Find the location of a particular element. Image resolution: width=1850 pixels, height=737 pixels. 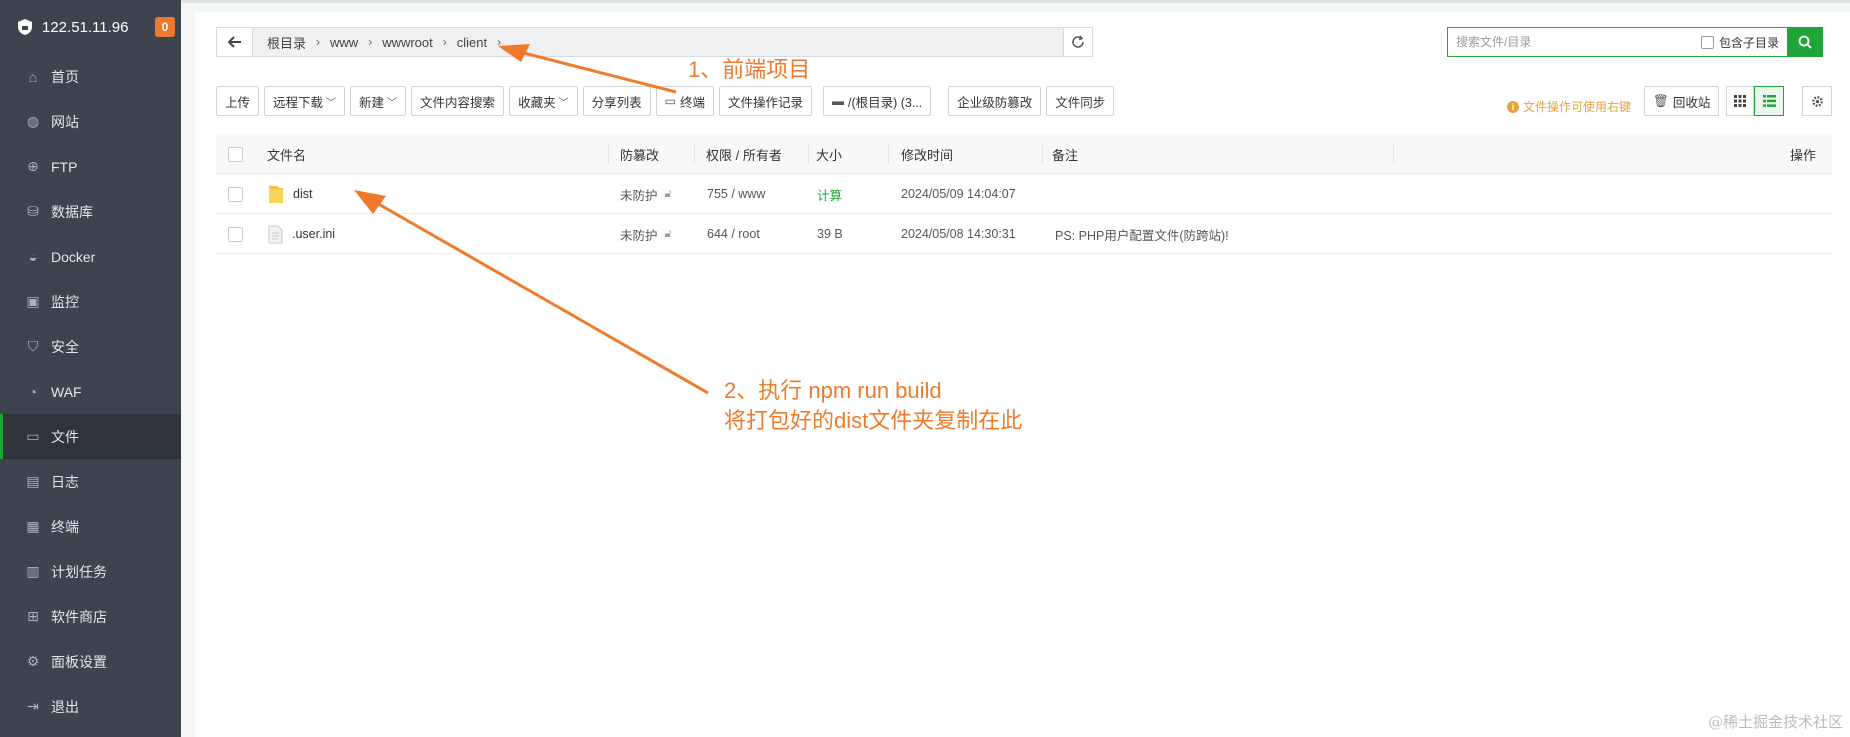

bt-logo-icon is located at coordinates (25, 27).